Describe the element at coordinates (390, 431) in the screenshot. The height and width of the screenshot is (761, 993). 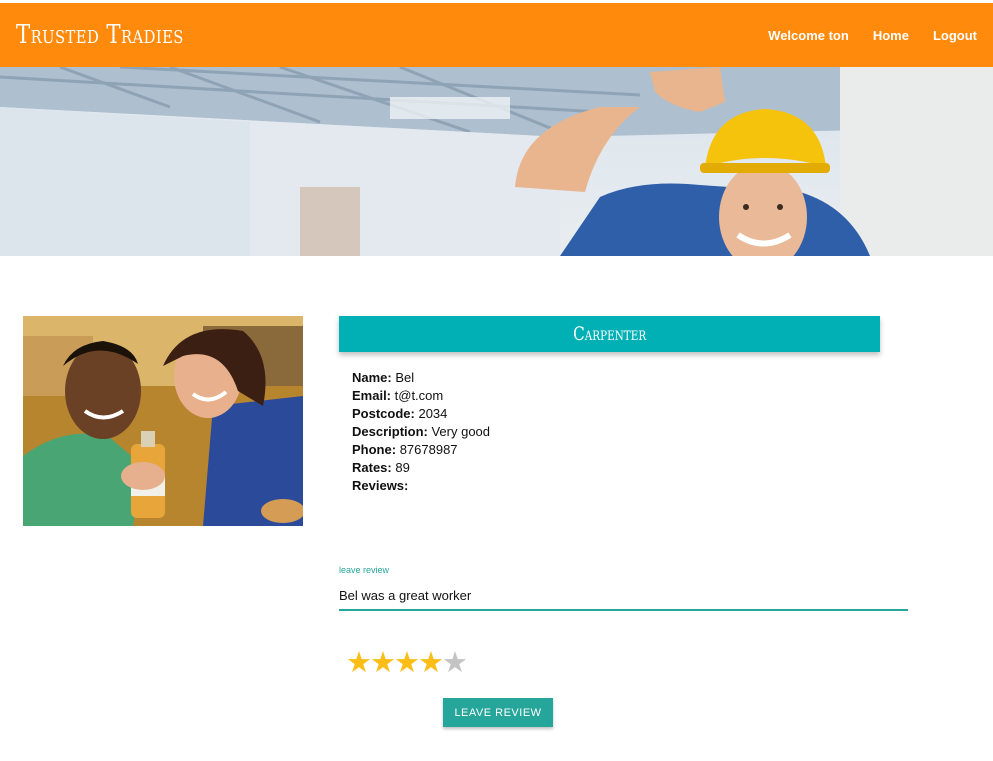
I see `detail-label: Description:` at that location.